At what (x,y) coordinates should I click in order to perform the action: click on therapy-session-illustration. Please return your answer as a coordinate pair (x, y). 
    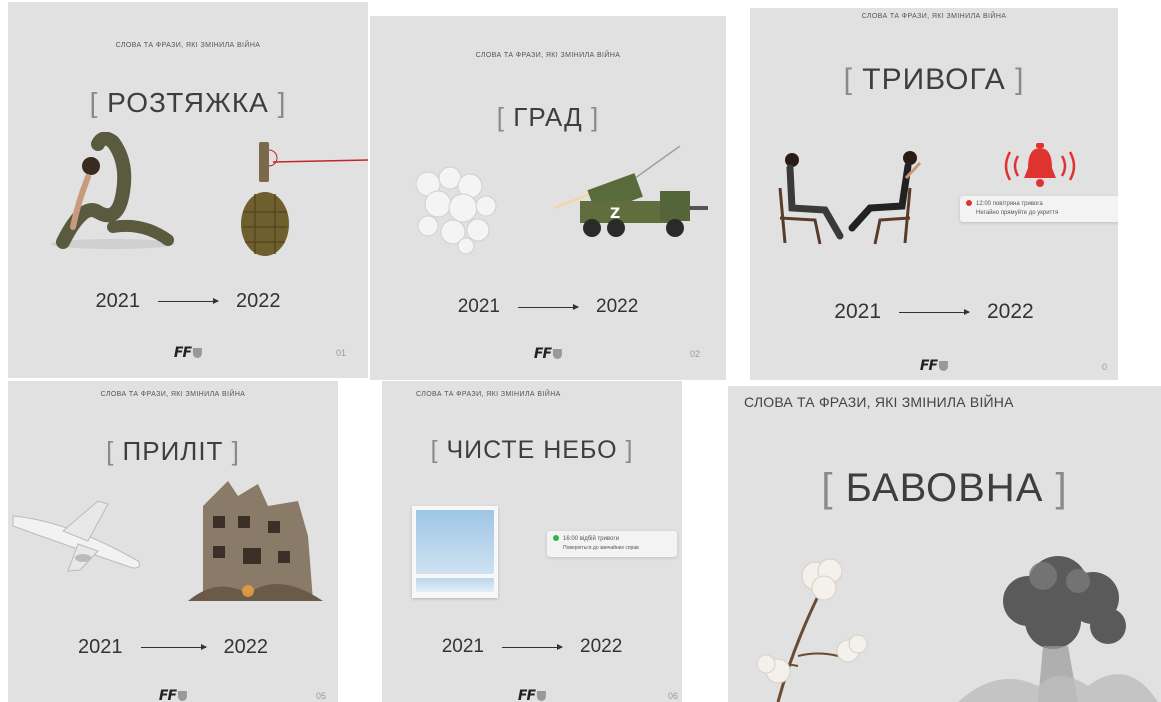
    Looking at the image, I should click on (850, 198).